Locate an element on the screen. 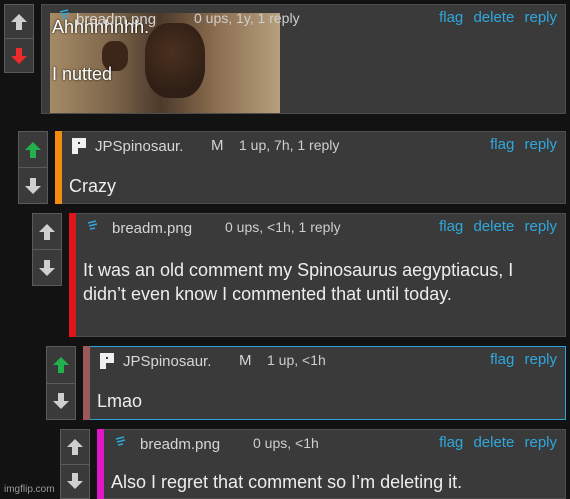  watermark: imgflip.com is located at coordinates (29, 489).